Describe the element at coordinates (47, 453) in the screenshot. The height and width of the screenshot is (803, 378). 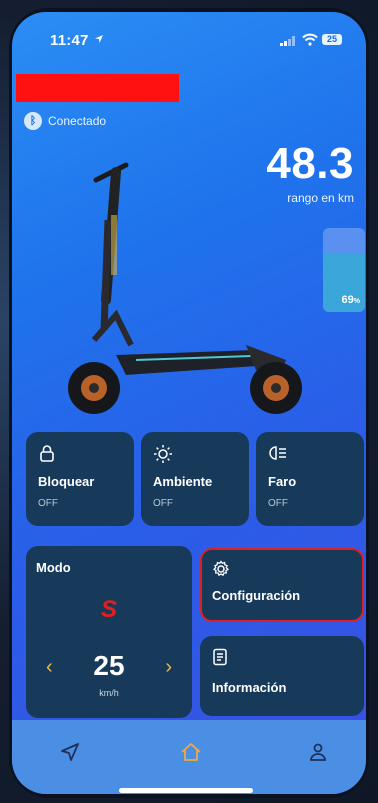
I see `lock-icon` at that location.